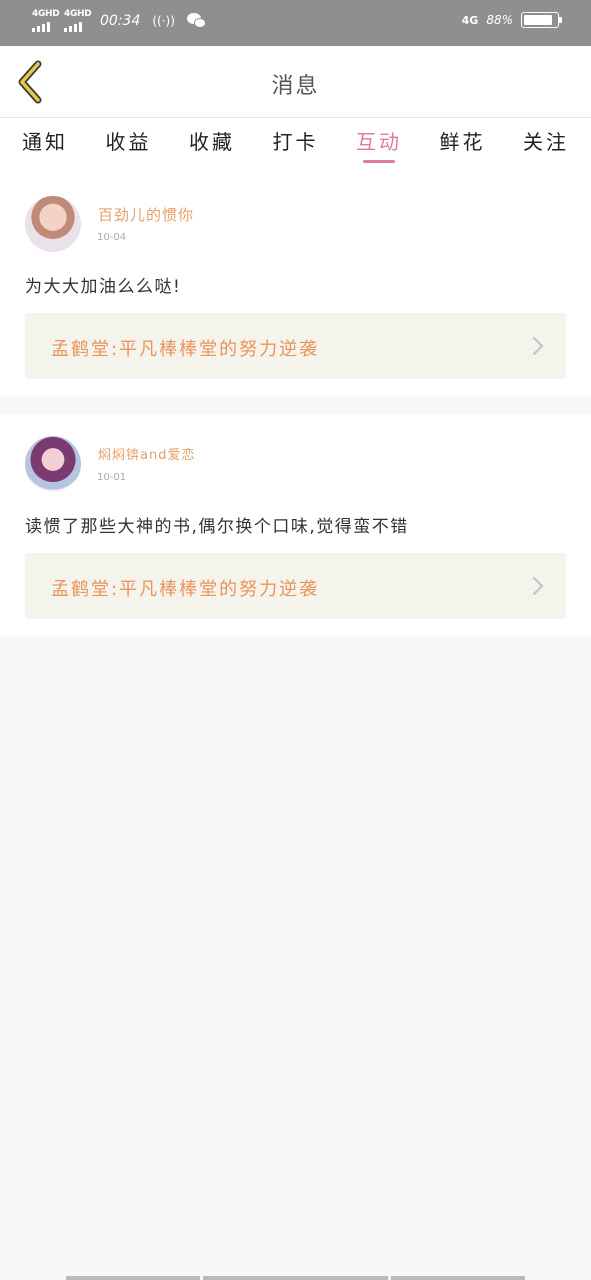  What do you see at coordinates (295, 86) in the screenshot?
I see `page-title: 消息` at bounding box center [295, 86].